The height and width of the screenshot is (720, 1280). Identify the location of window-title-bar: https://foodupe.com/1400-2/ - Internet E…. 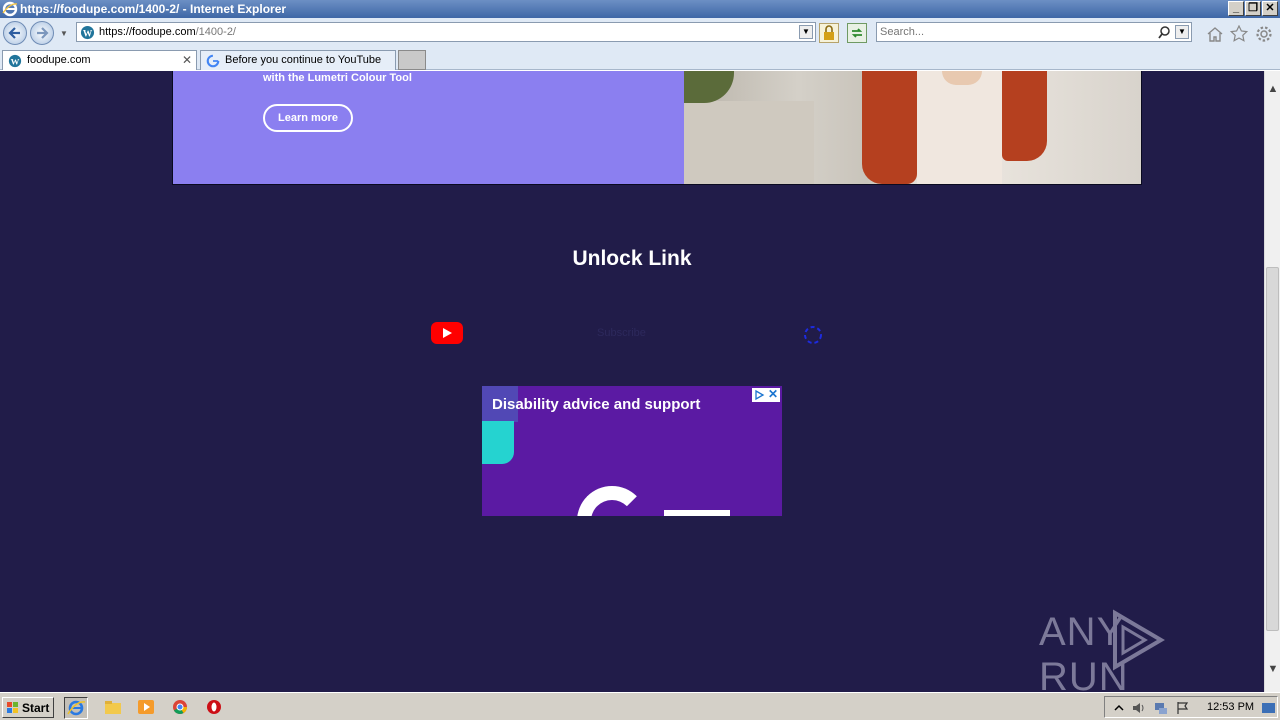
(640, 9).